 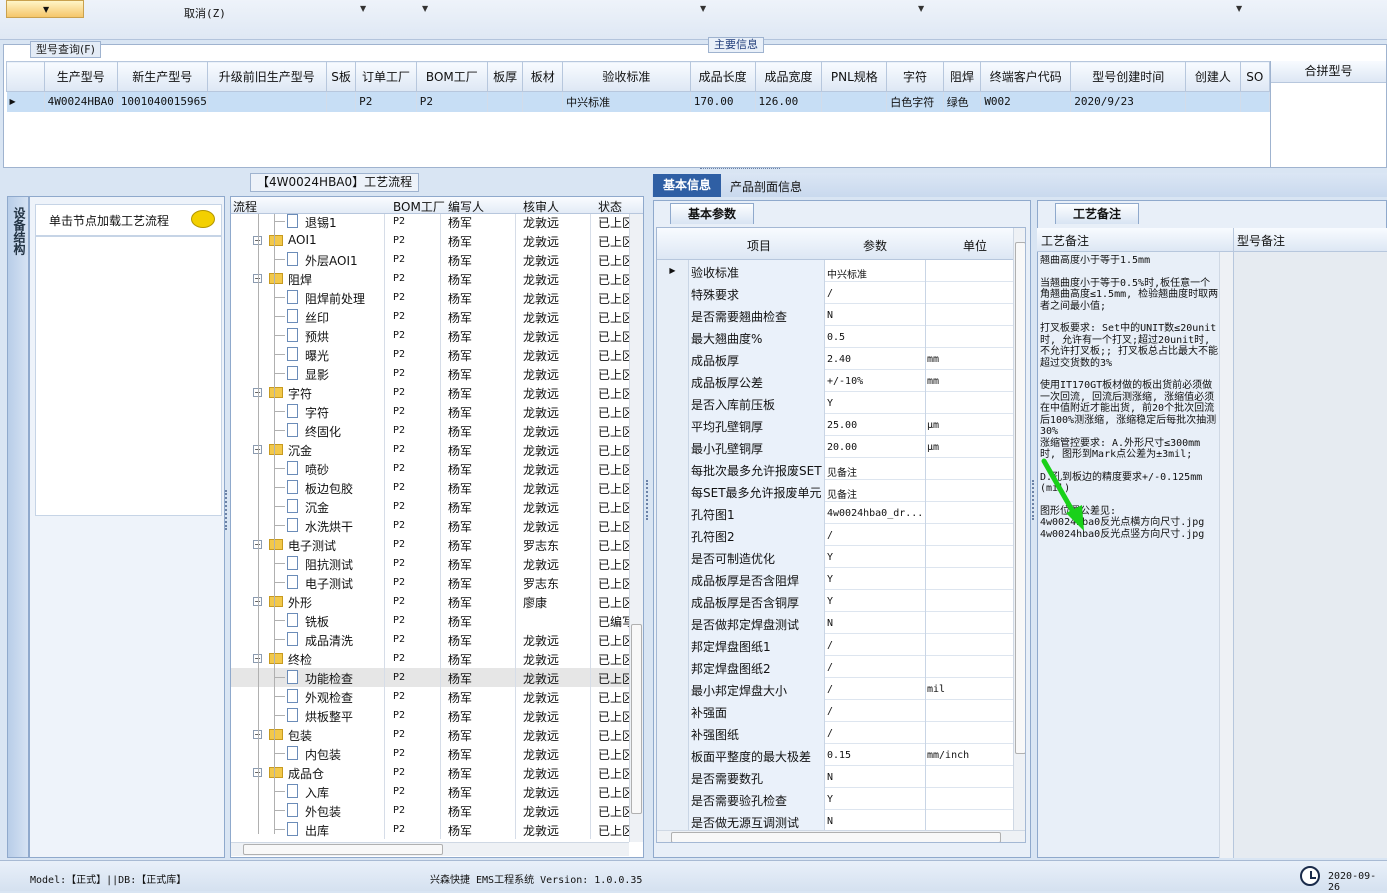 I want to click on tree-node: 入库 P2 杨军 龙敦远 已上区, so click(x=430, y=791).